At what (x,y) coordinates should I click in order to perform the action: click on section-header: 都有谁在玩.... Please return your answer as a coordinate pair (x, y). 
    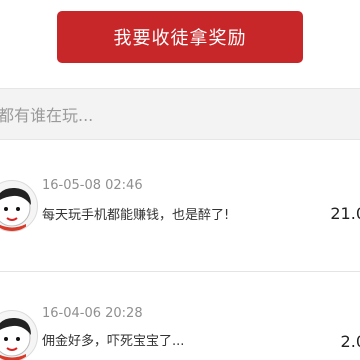
    Looking at the image, I should click on (180, 114).